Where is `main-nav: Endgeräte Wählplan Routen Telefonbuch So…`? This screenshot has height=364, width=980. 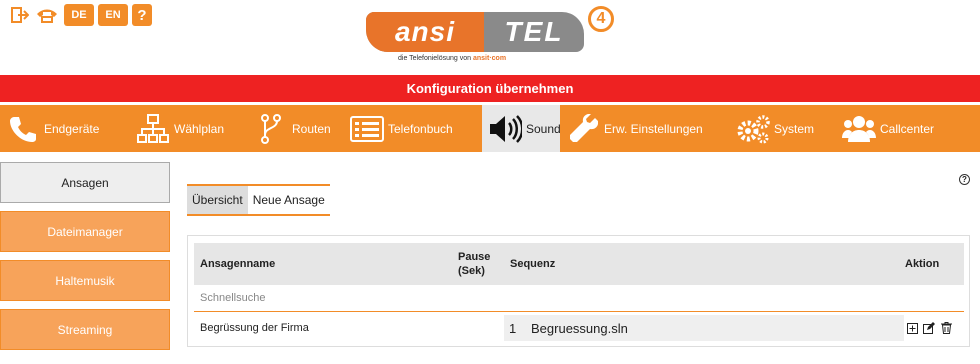 main-nav: Endgeräte Wählplan Routen Telefonbuch So… is located at coordinates (490, 128).